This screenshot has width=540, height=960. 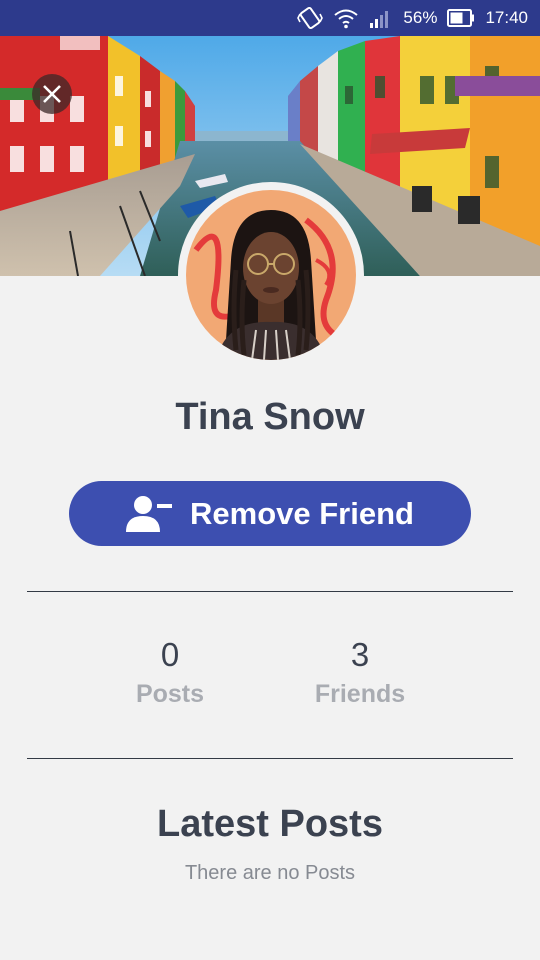 What do you see at coordinates (506, 17) in the screenshot?
I see `status-time: 17:40` at bounding box center [506, 17].